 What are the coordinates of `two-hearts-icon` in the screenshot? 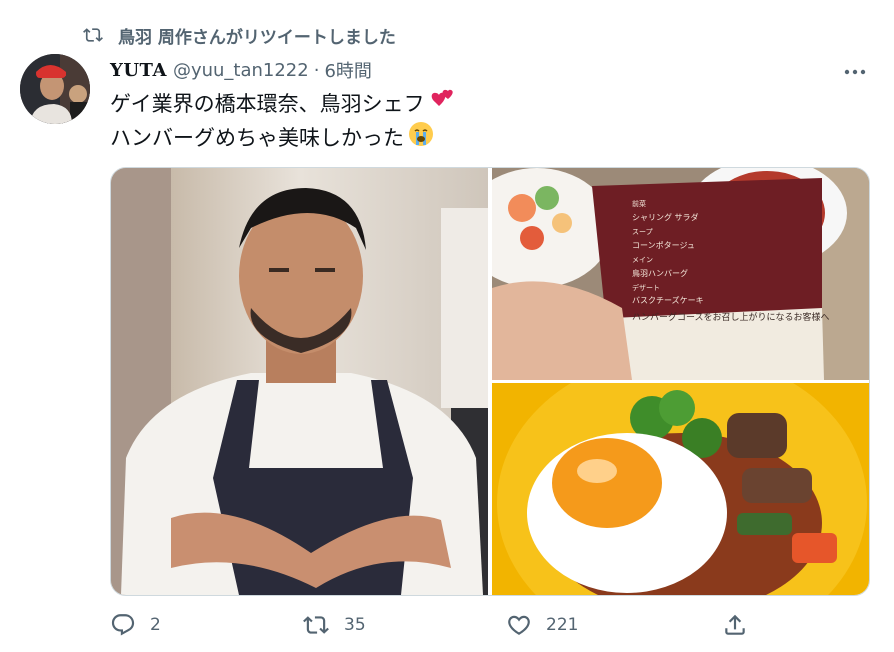 It's located at (442, 104).